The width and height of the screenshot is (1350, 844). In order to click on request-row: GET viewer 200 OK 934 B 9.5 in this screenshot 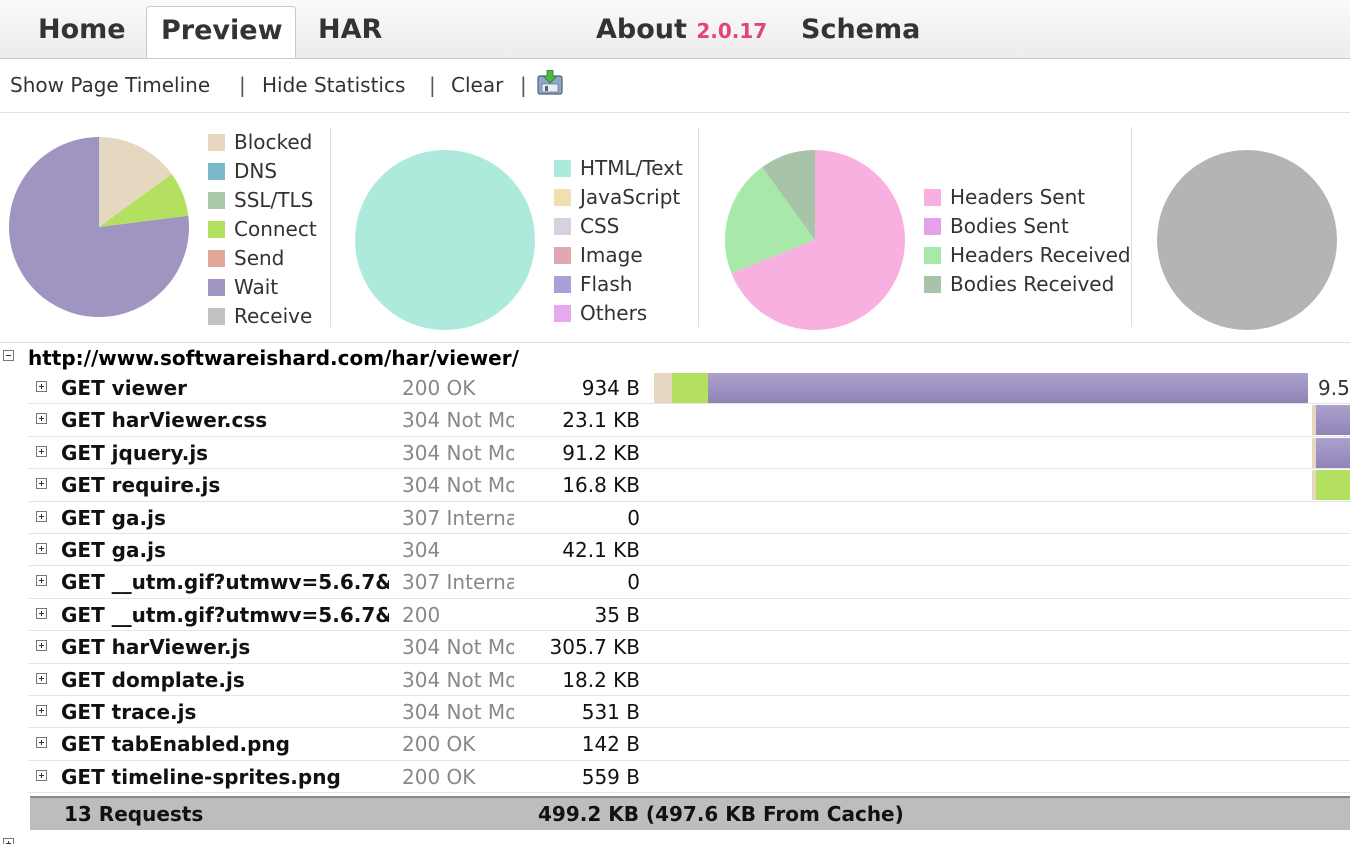, I will do `click(689, 388)`.